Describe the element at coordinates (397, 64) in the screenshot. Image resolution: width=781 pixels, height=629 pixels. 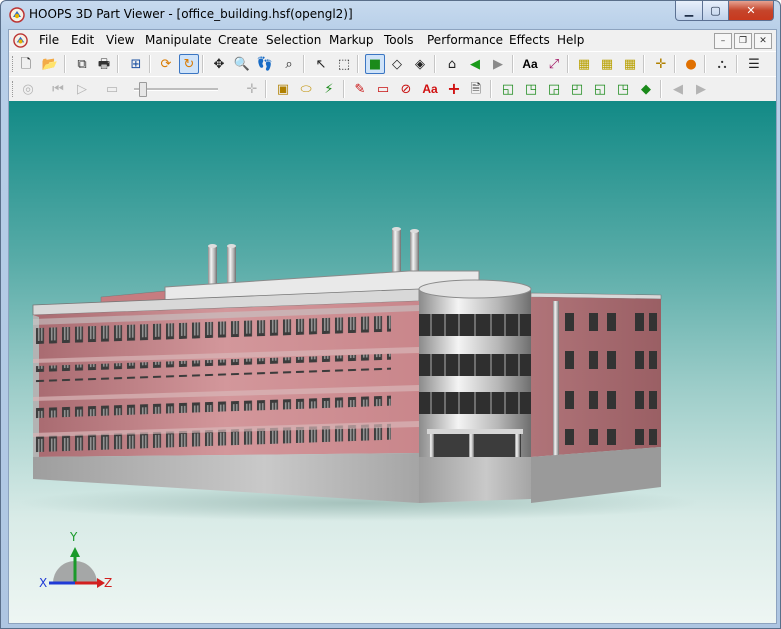
I see `hidden-line-icon: ◇` at that location.